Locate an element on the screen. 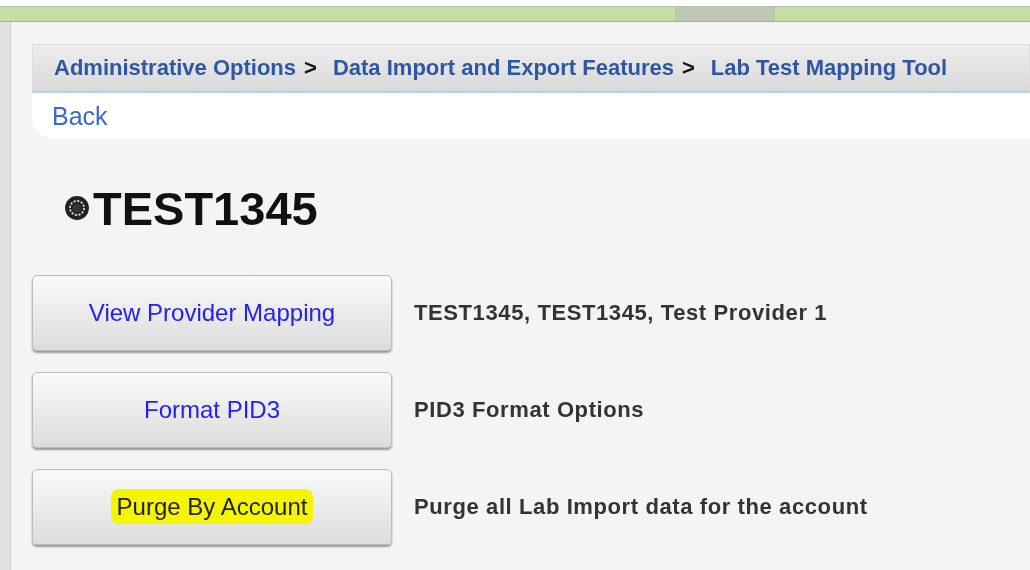 The height and width of the screenshot is (570, 1030). page-title: TEST1345 is located at coordinates (205, 208).